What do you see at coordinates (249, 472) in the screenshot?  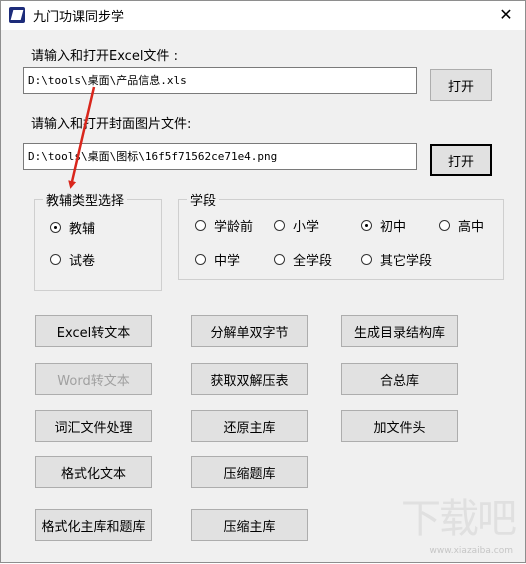 I see `compress-questions-button: 压缩题库` at bounding box center [249, 472].